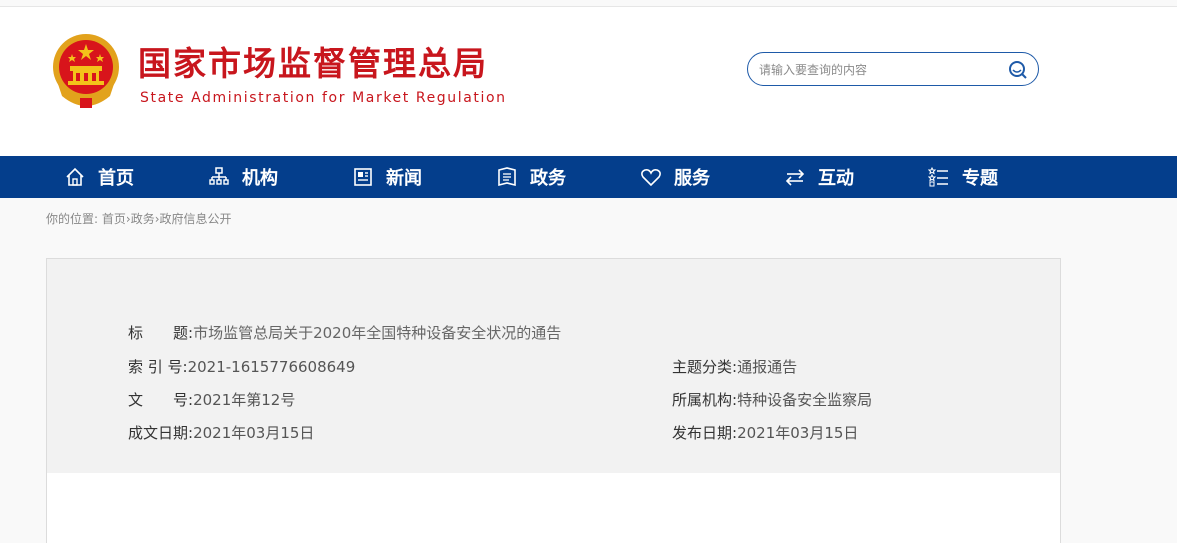  What do you see at coordinates (705, 400) in the screenshot?
I see `meta-agency-label: 所属机构:` at bounding box center [705, 400].